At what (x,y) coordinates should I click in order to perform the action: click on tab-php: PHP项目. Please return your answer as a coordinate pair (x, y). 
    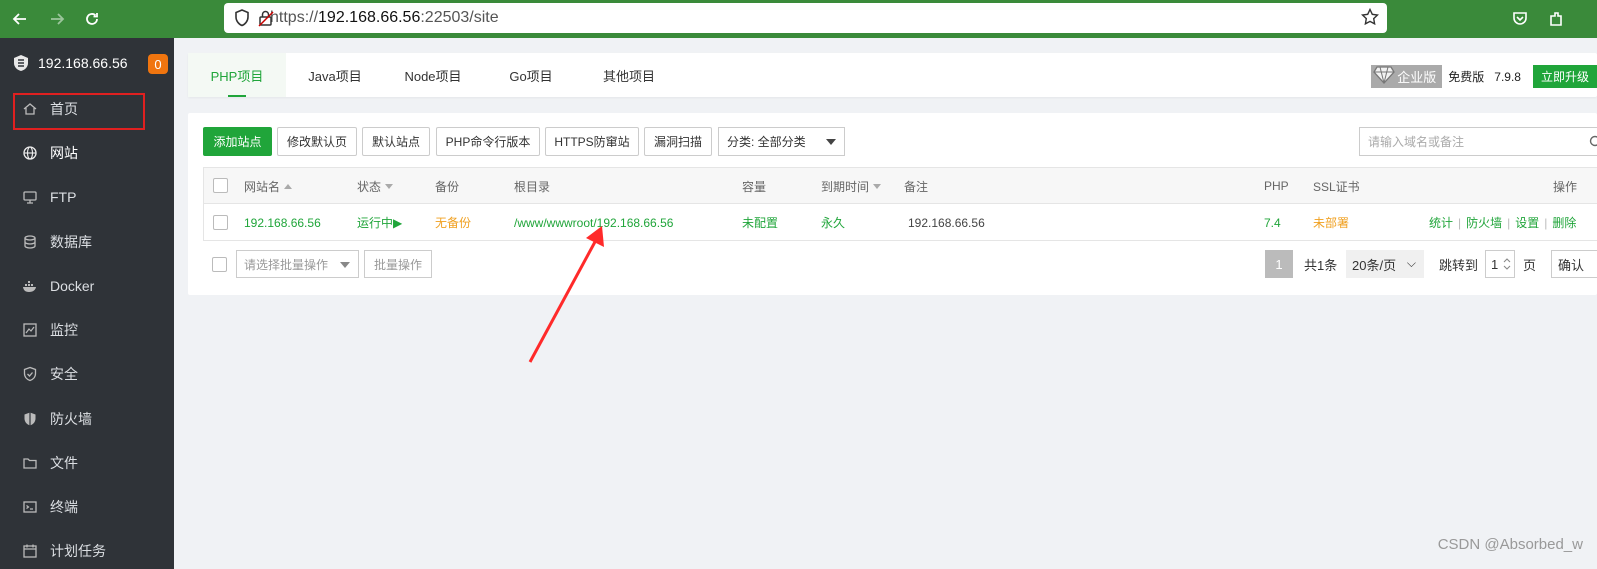
    Looking at the image, I should click on (237, 75).